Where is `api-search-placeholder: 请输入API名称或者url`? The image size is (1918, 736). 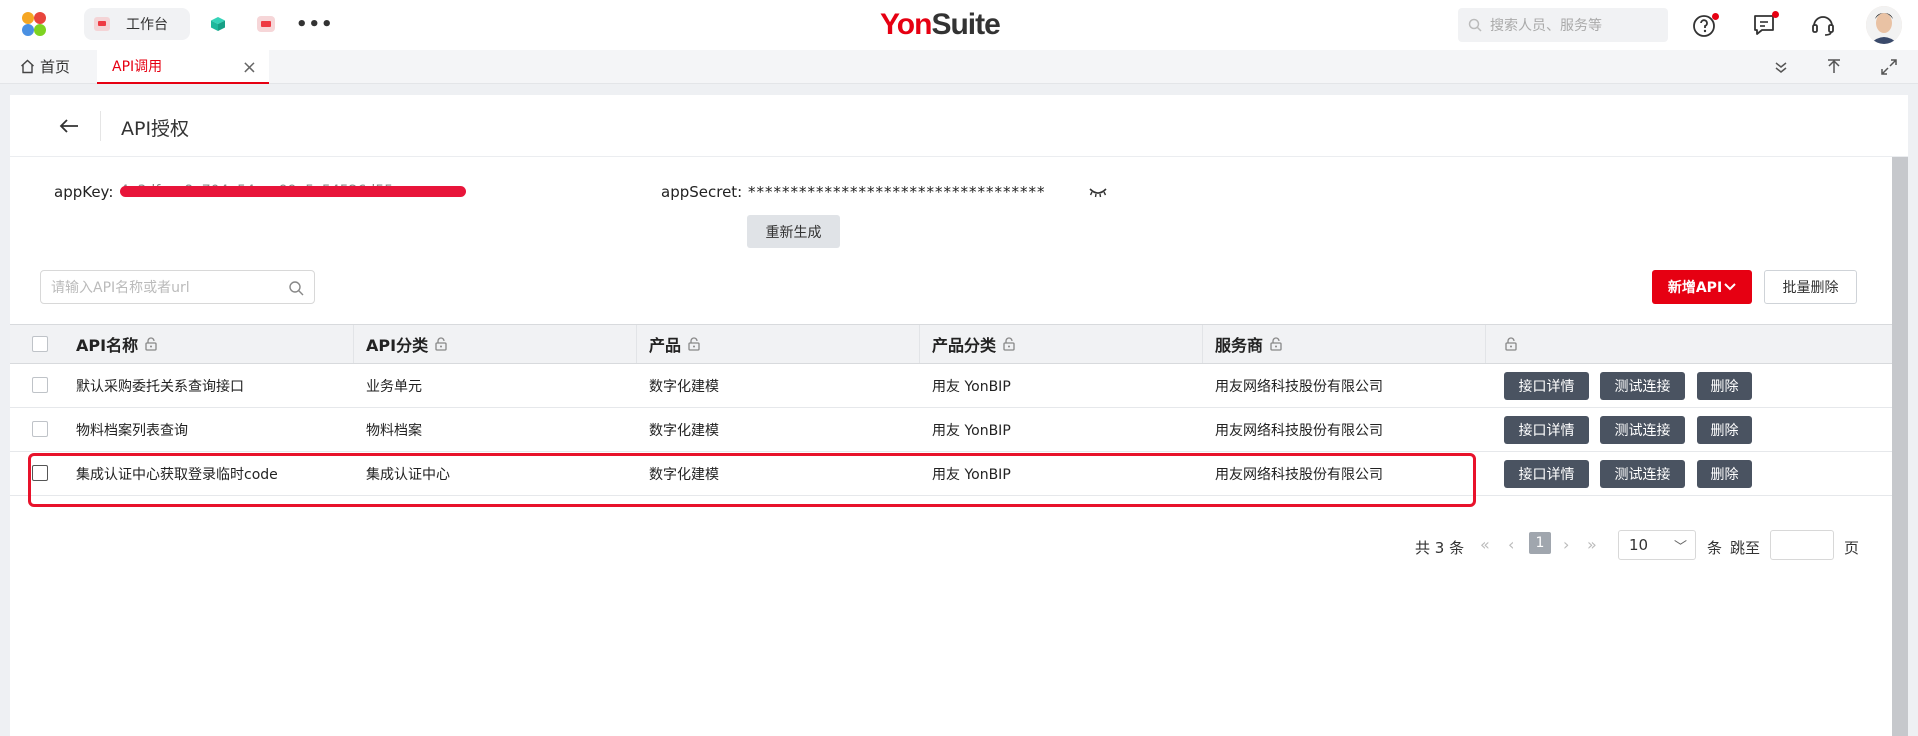
api-search-placeholder: 请输入API名称或者url is located at coordinates (120, 288).